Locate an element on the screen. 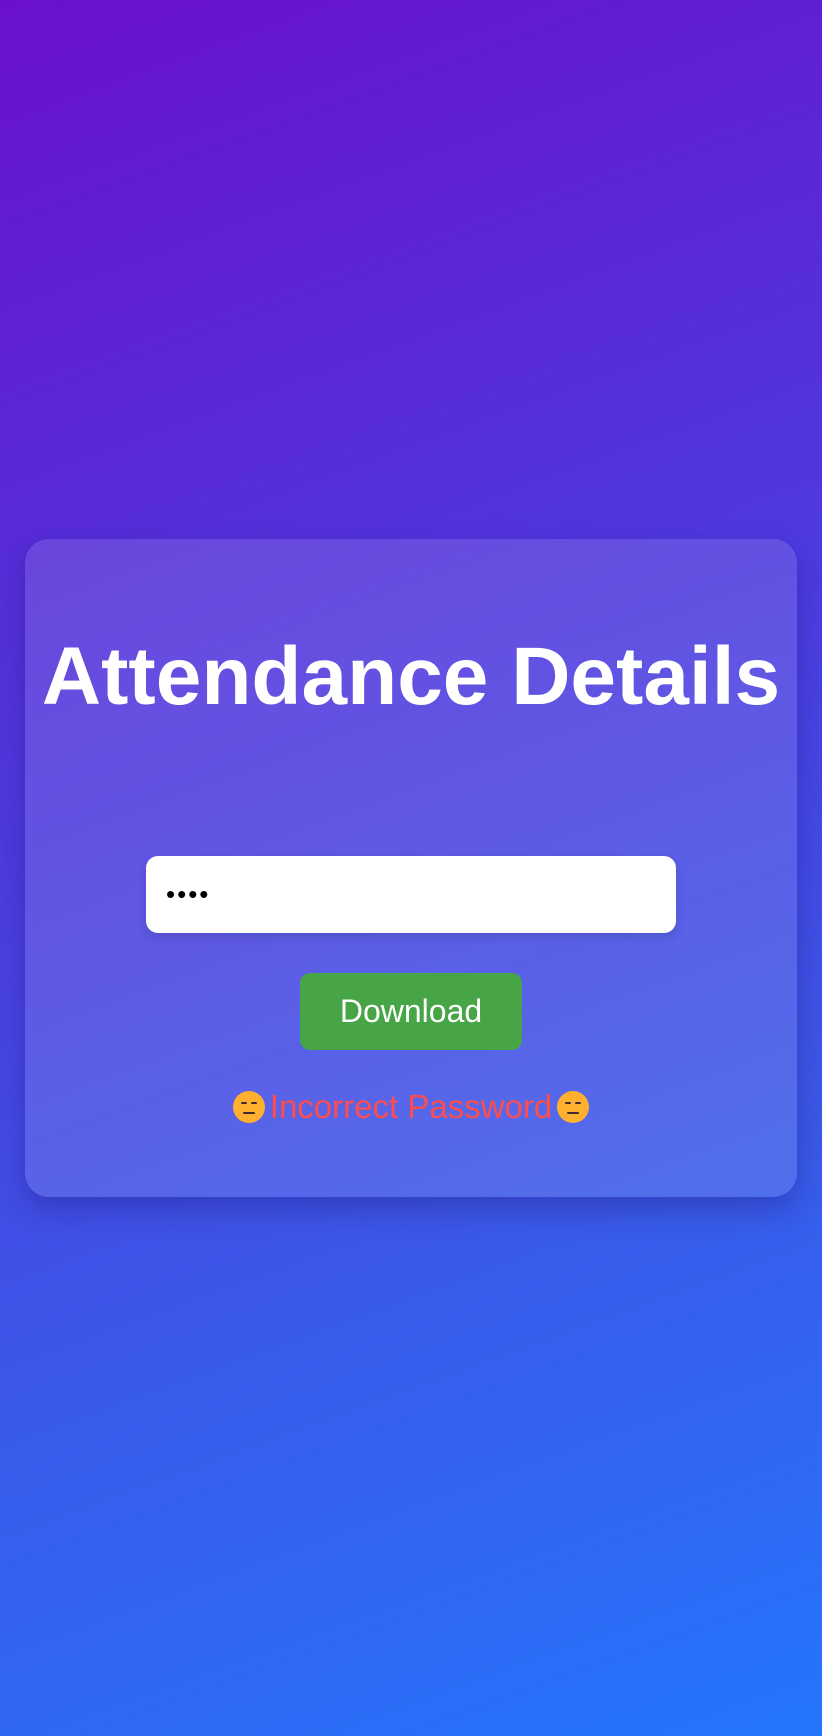 The height and width of the screenshot is (1736, 822). error-text: Incorrect Password is located at coordinates (411, 1106).